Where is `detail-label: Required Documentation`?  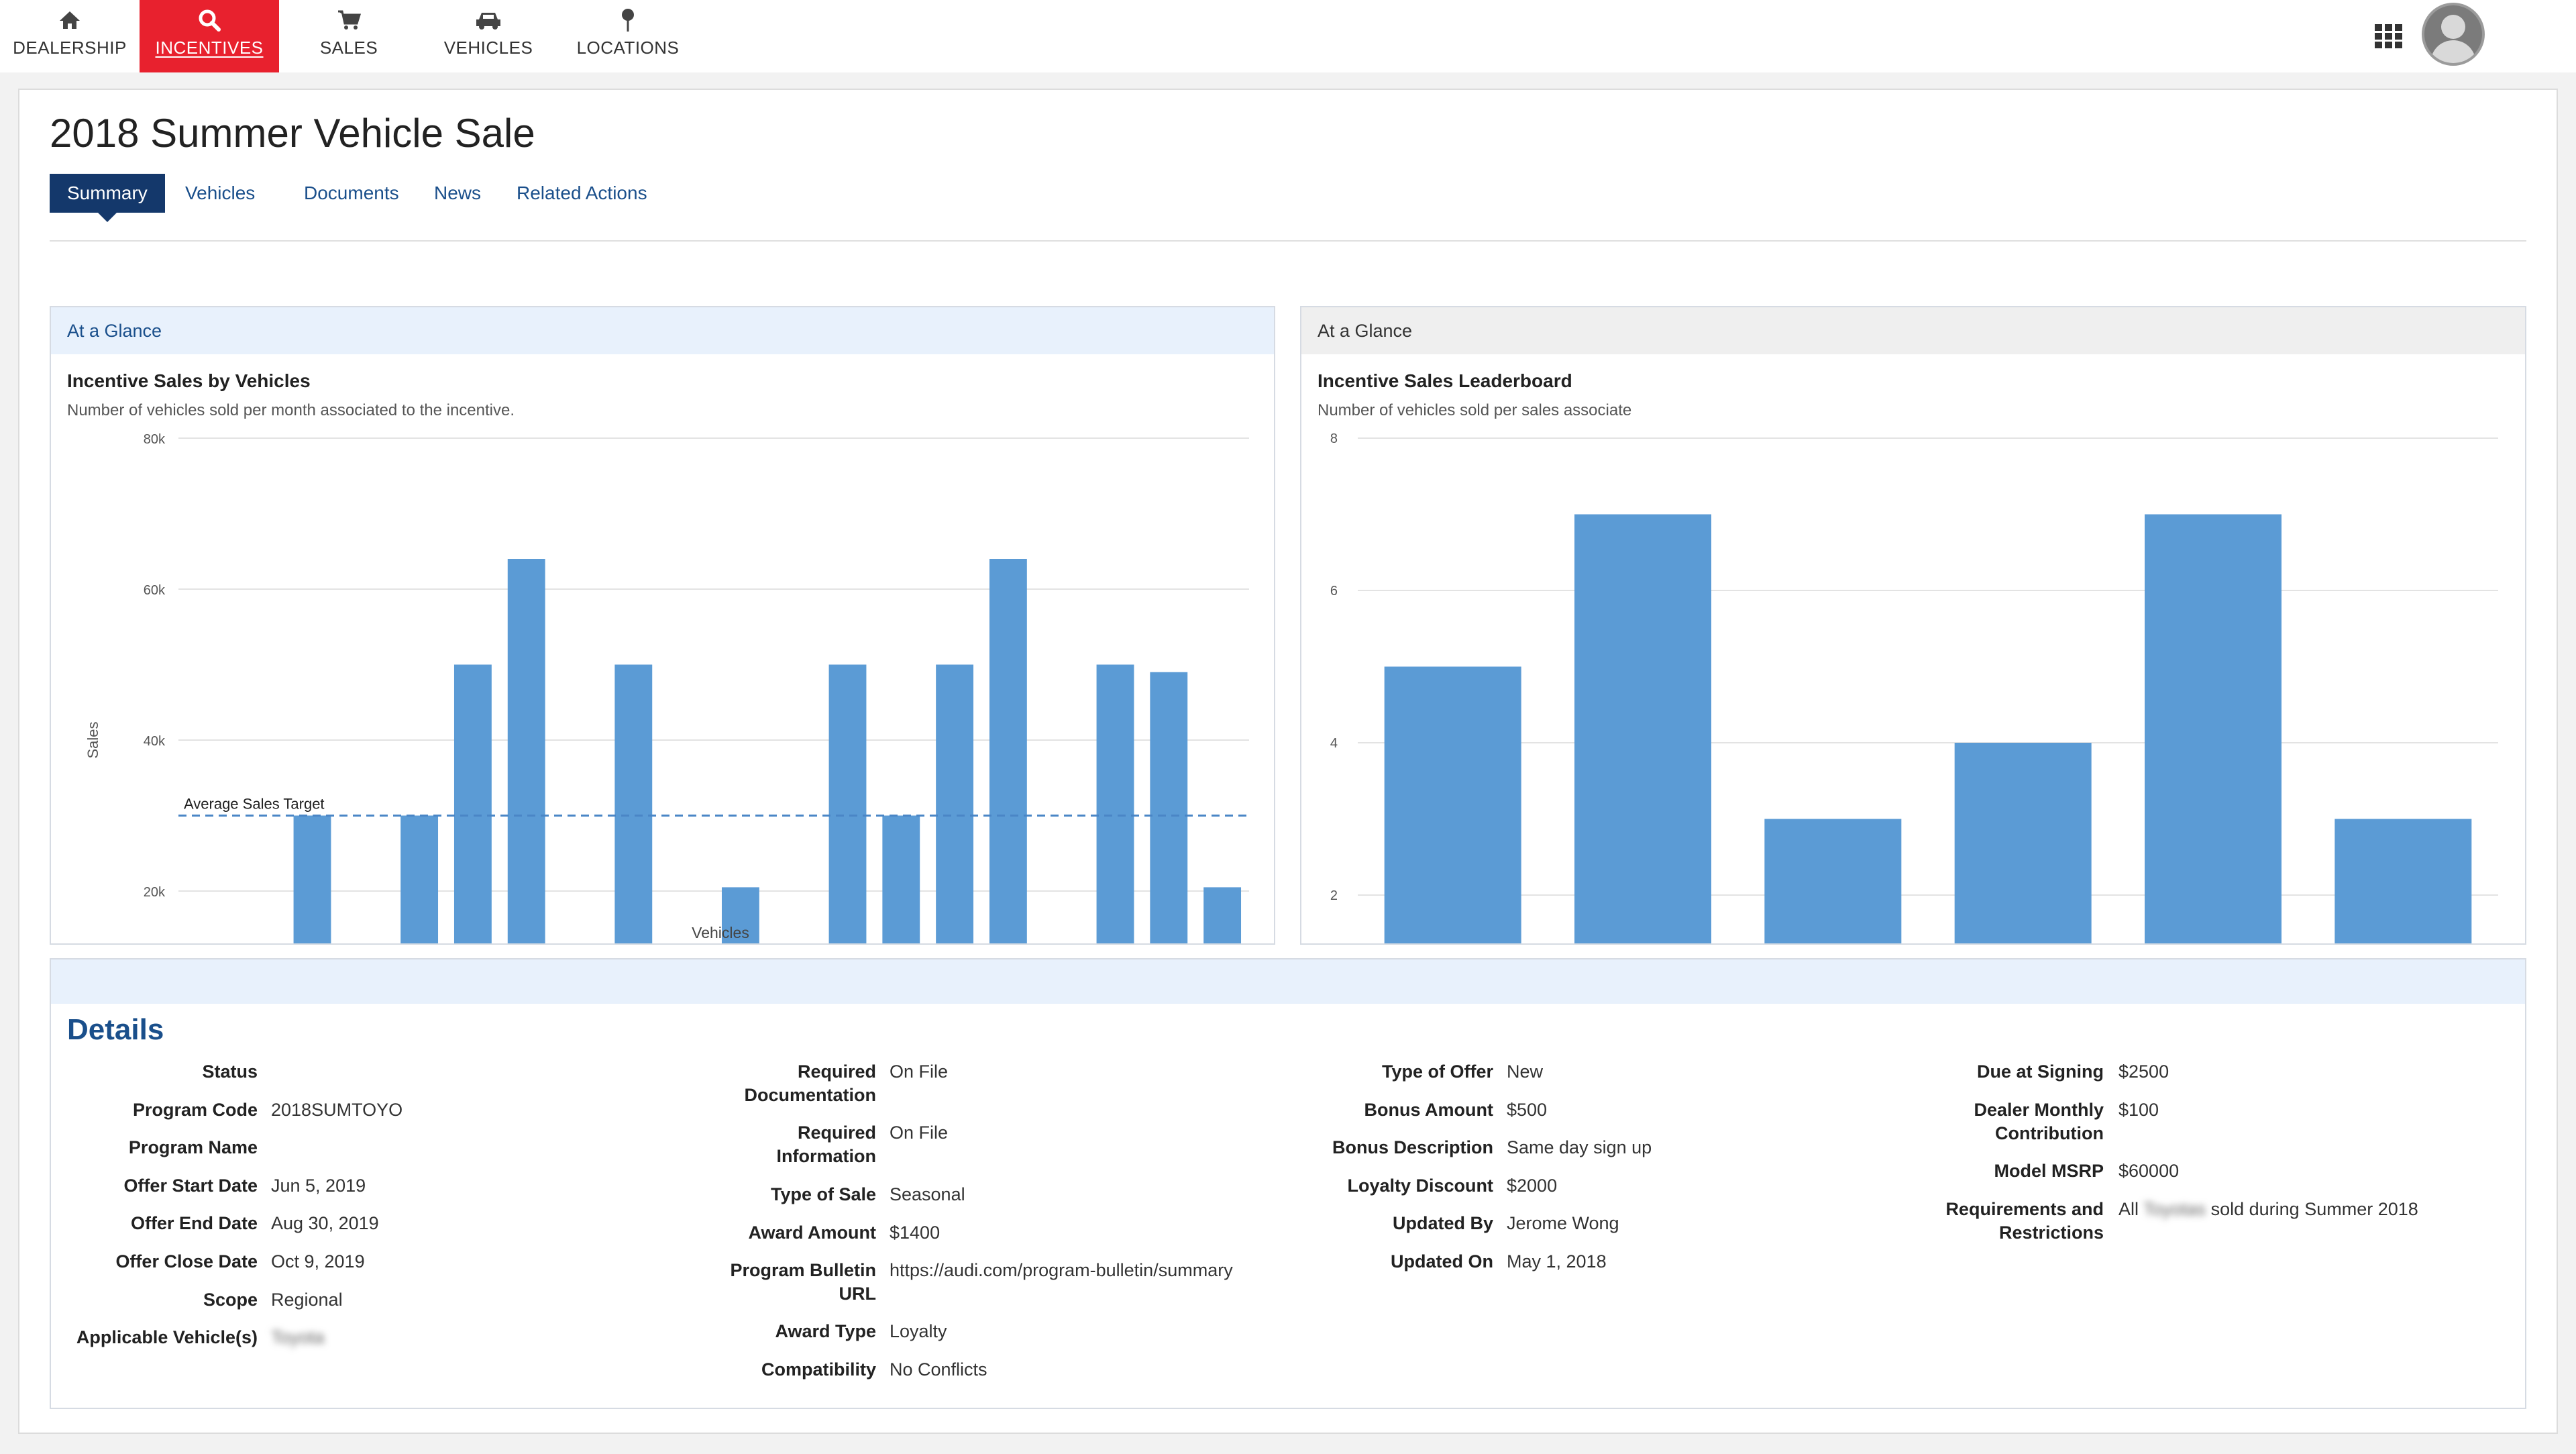
detail-label: Required Documentation is located at coordinates (810, 1083).